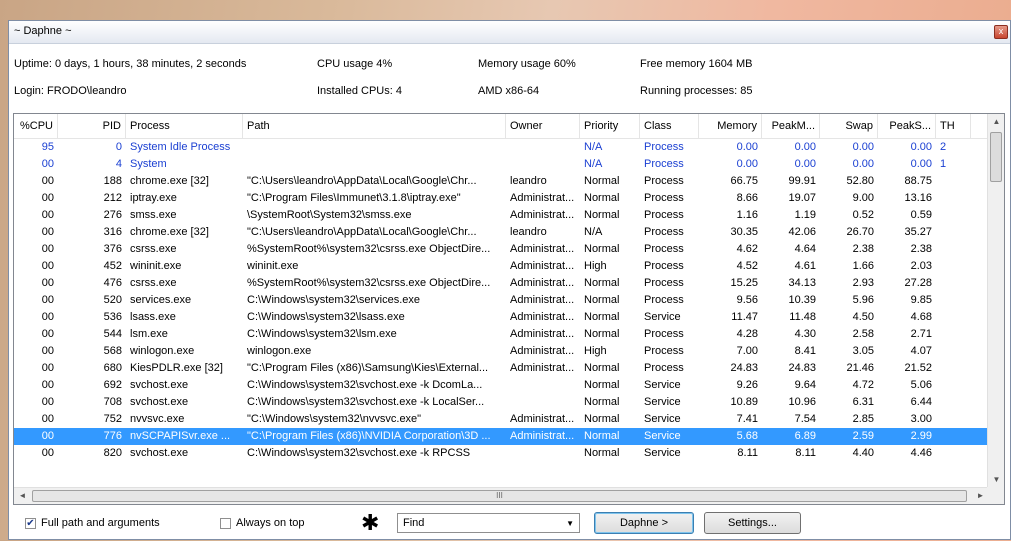 The height and width of the screenshot is (541, 1011). Describe the element at coordinates (112, 181) in the screenshot. I see `cell-pid: 188` at that location.